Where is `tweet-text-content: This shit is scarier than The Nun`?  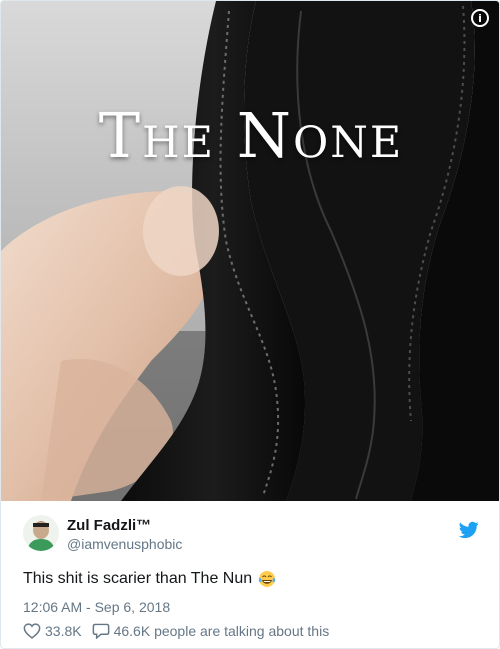 tweet-text-content: This shit is scarier than The Nun is located at coordinates (138, 578).